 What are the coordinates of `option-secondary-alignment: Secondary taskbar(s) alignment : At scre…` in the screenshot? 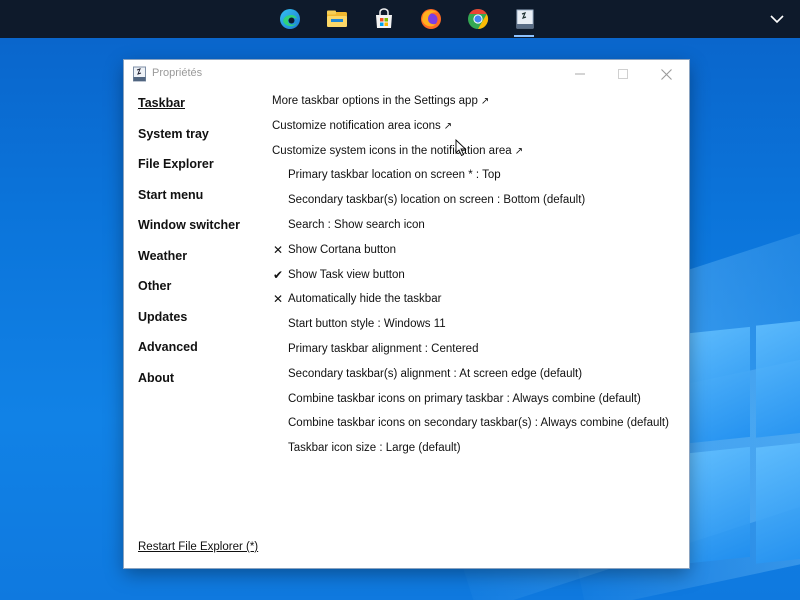 It's located at (477, 377).